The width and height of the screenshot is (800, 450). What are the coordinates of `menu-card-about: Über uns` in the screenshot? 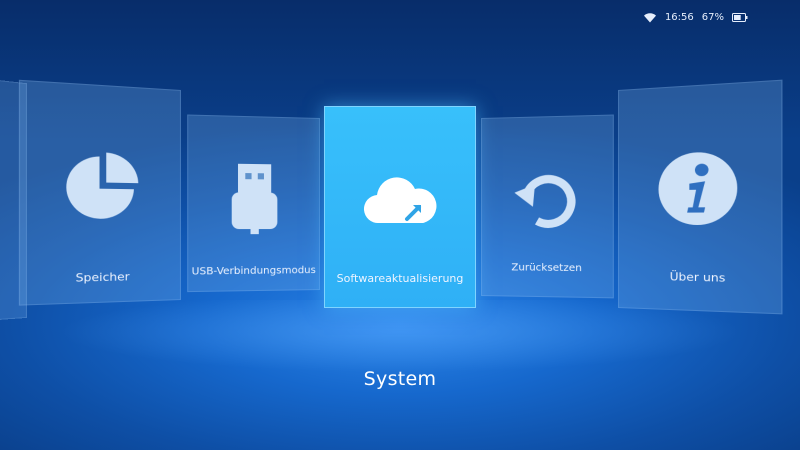 It's located at (700, 197).